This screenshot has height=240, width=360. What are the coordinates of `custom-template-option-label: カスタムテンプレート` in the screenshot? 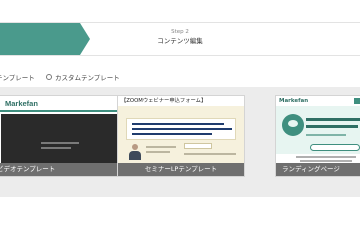 It's located at (87, 77).